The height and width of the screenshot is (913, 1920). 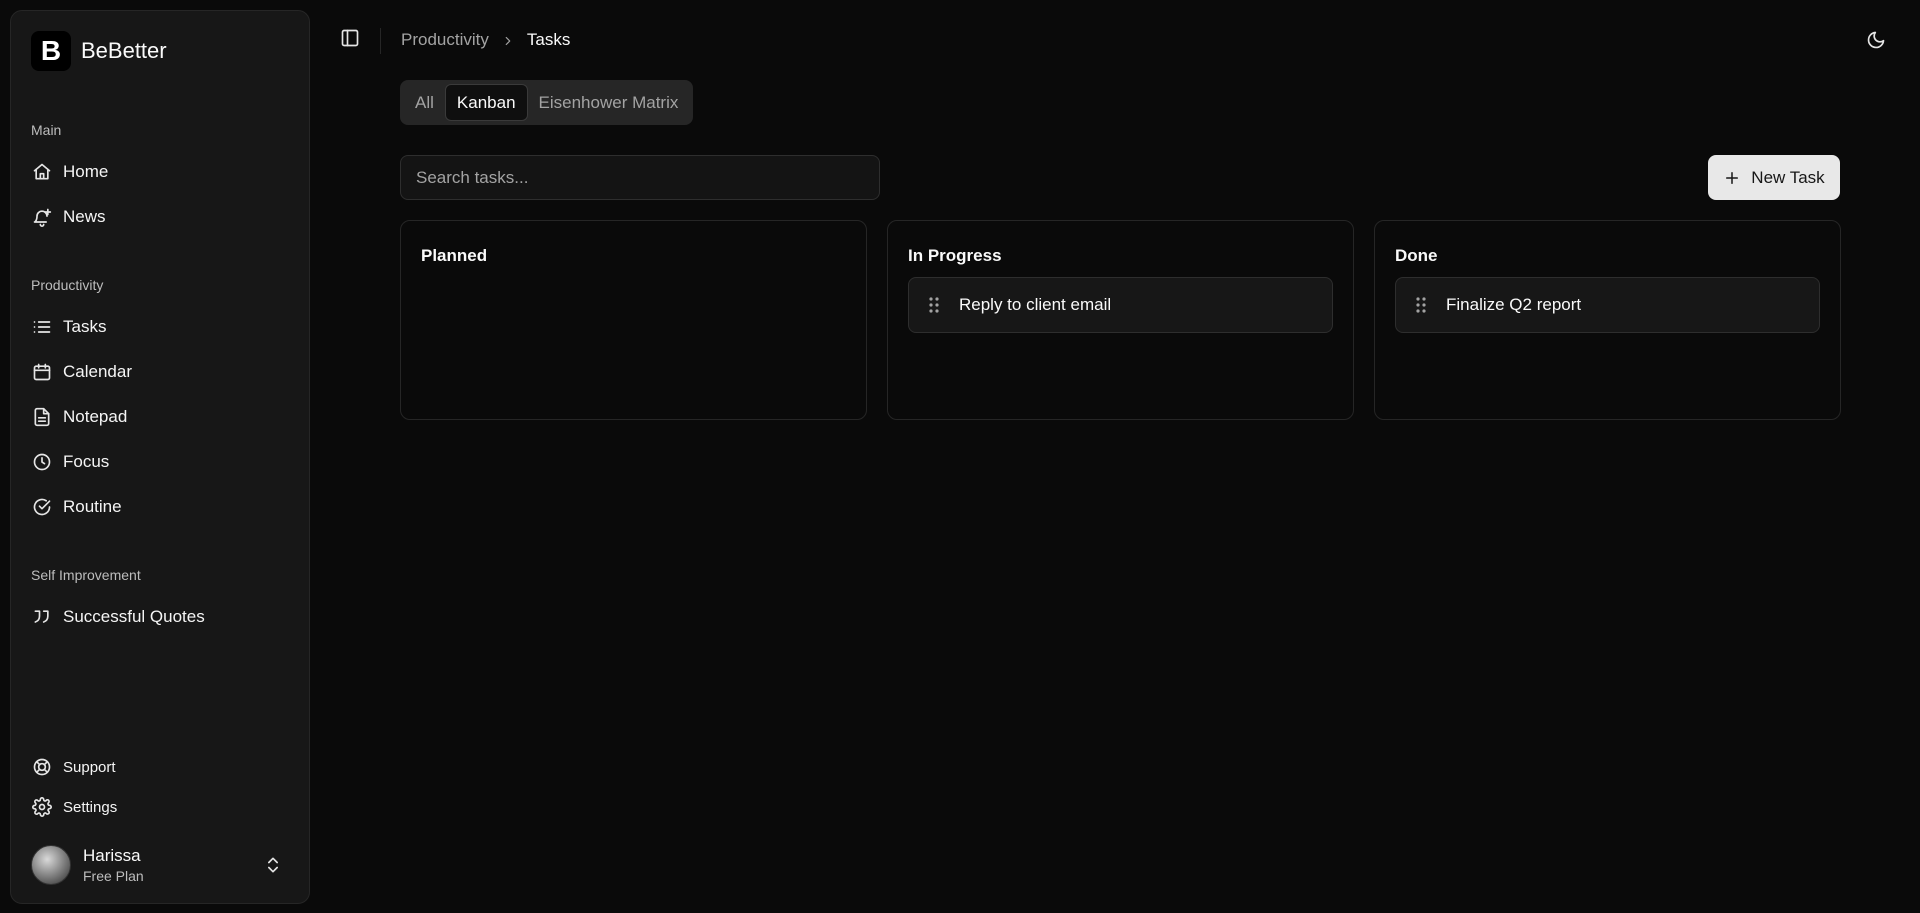 What do you see at coordinates (90, 807) in the screenshot?
I see `sidebar-item-label: Settings` at bounding box center [90, 807].